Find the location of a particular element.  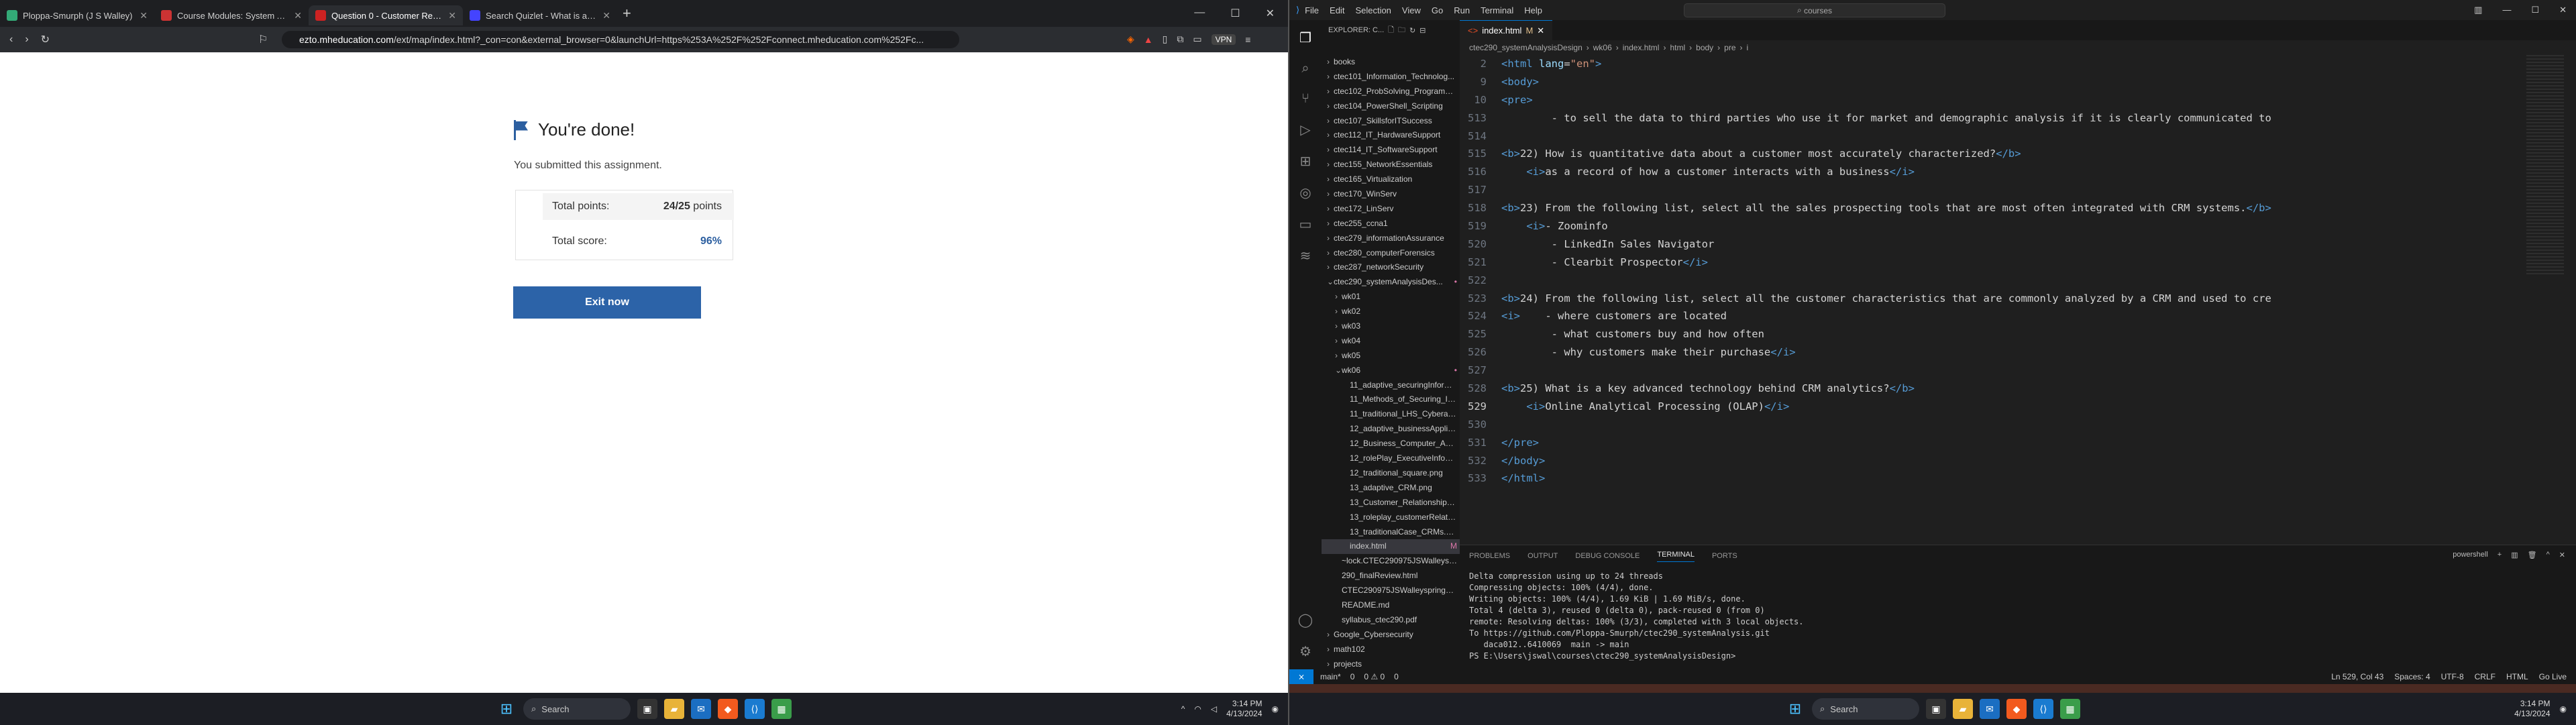

breadcrumb-item: index.html is located at coordinates (1641, 47).